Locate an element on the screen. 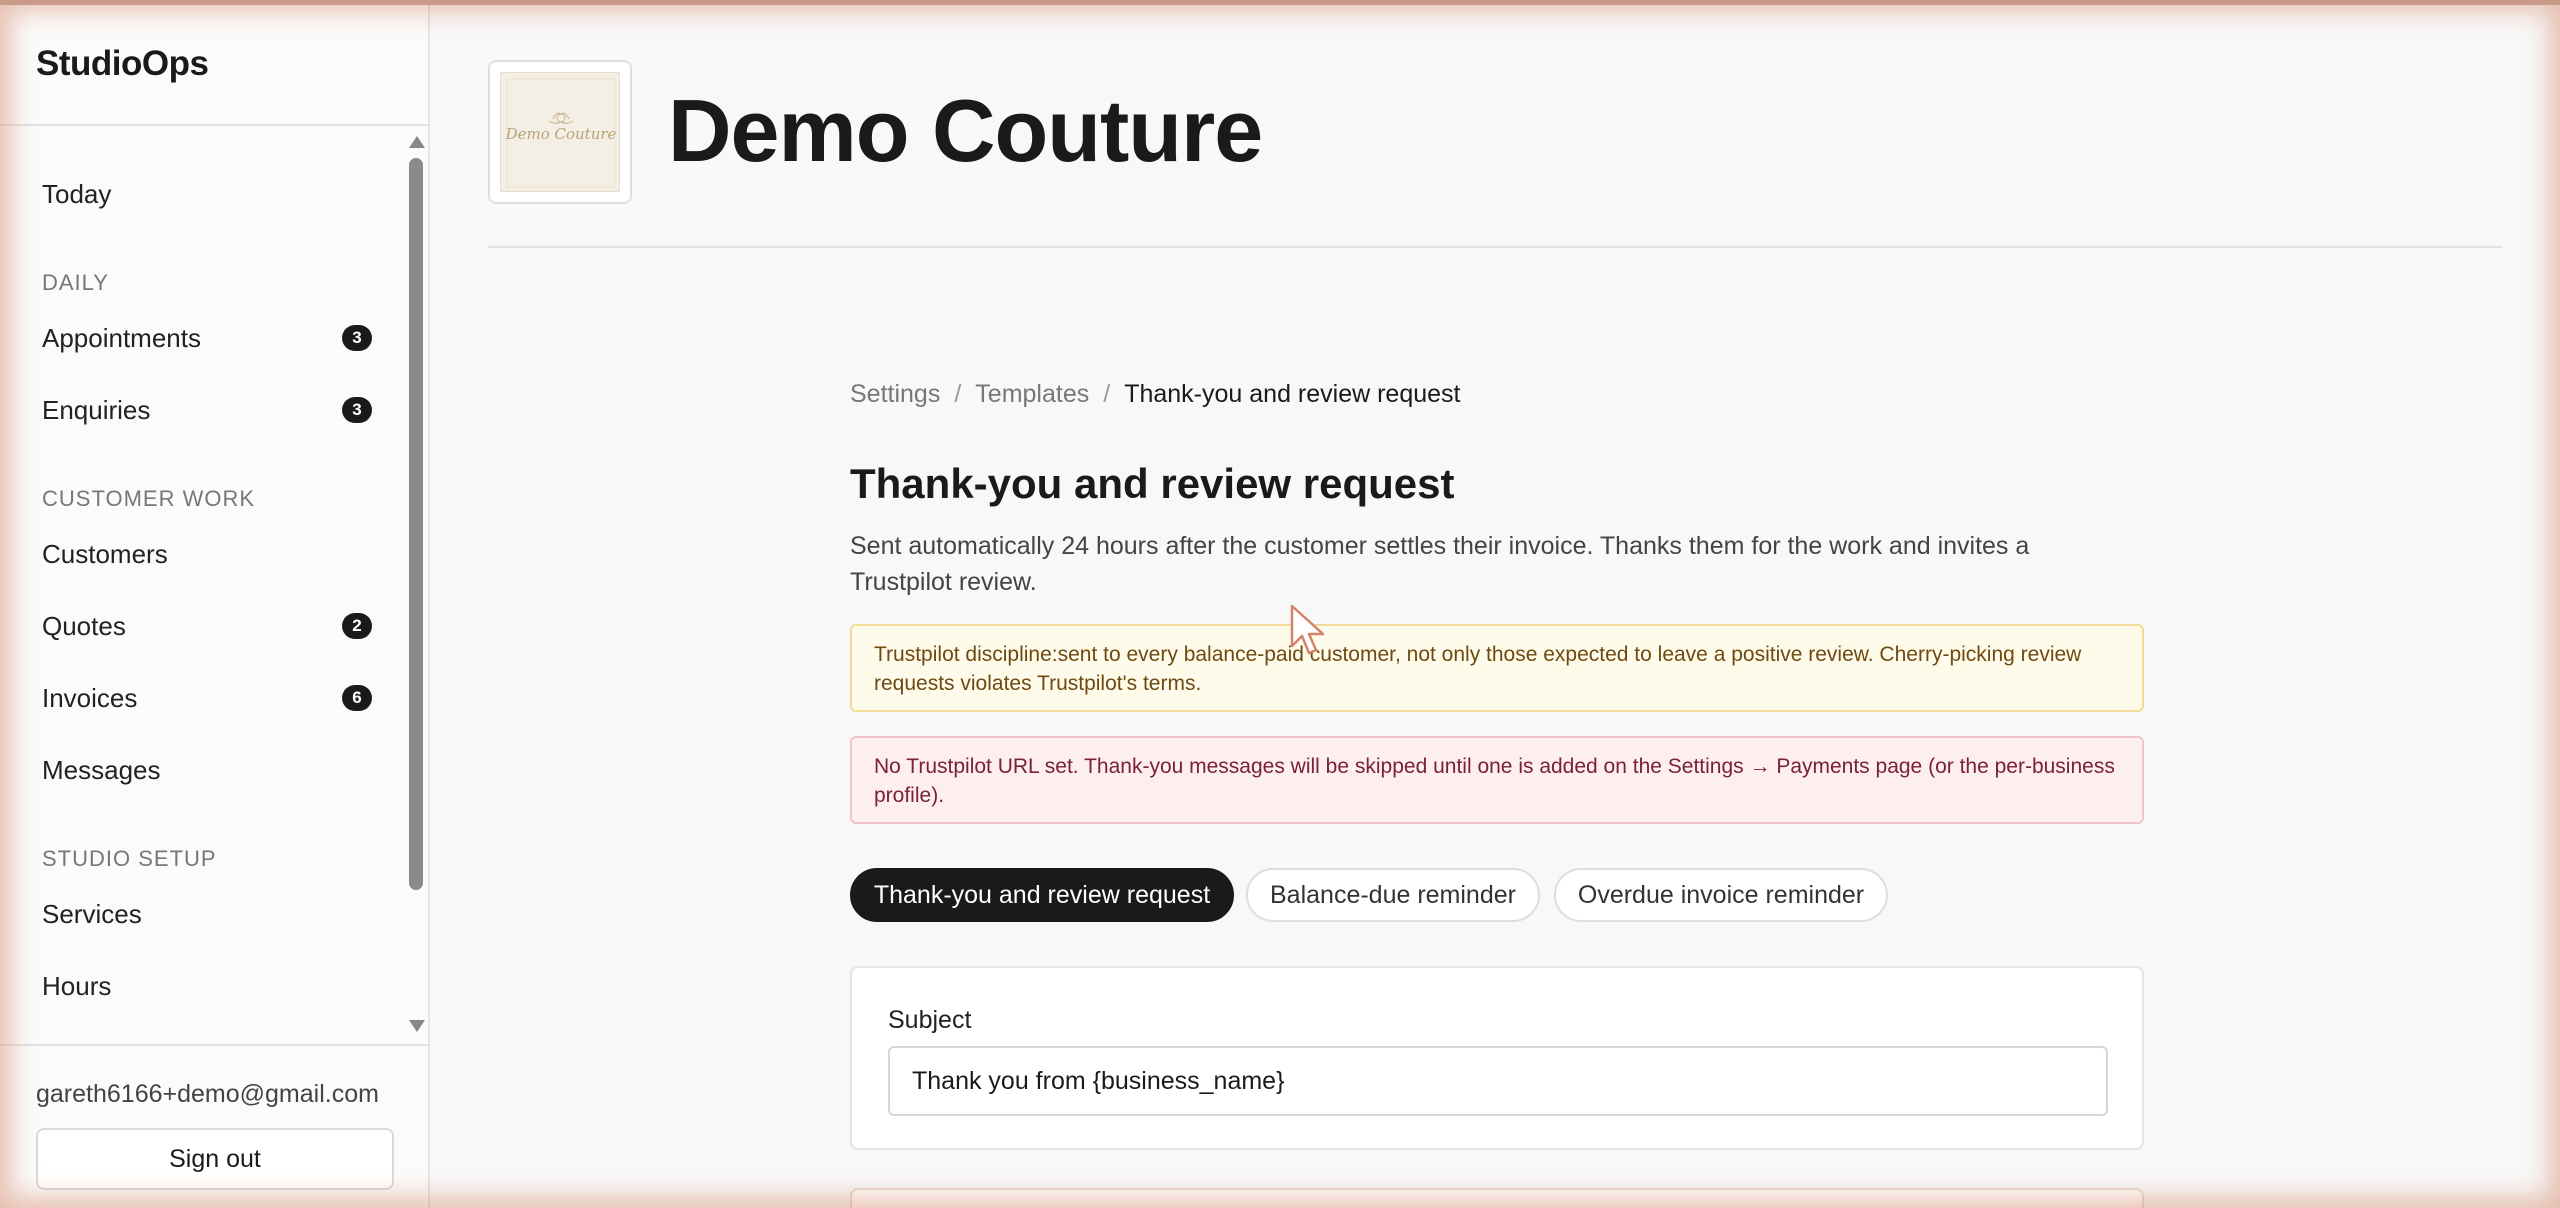 The height and width of the screenshot is (1208, 2560). header-divider is located at coordinates (1495, 247).